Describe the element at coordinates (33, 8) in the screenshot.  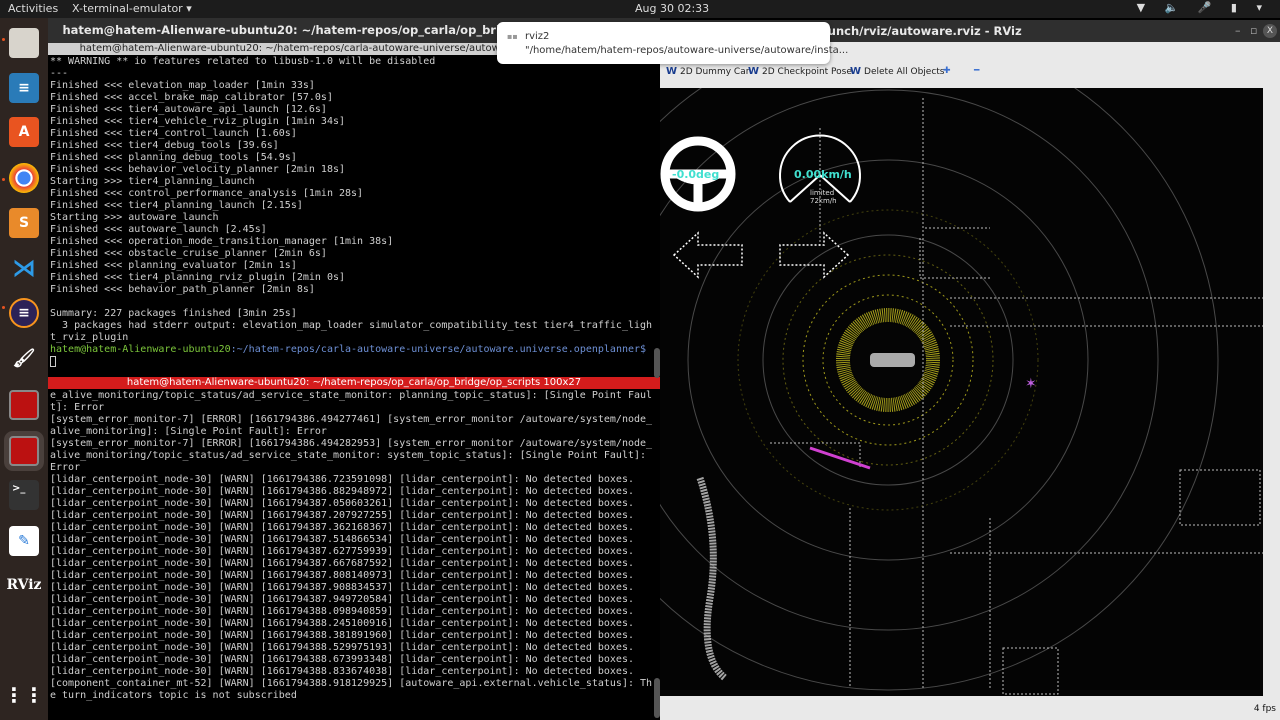
I see `activities-button: Activities` at that location.